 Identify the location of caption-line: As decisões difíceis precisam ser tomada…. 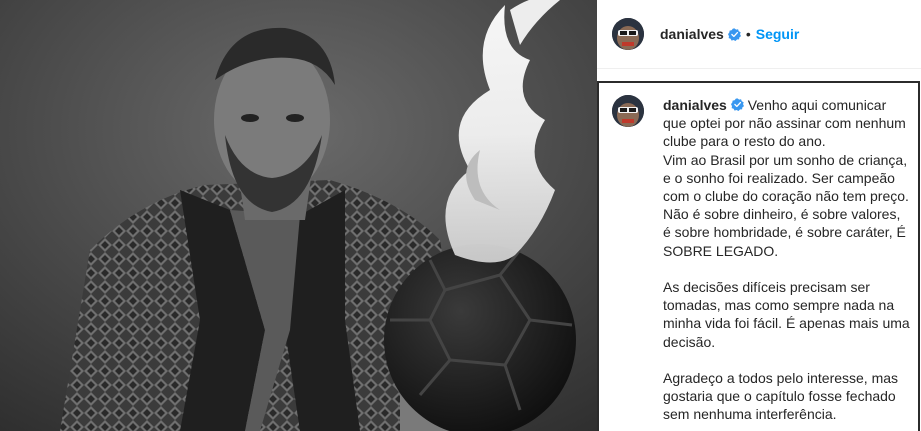
(786, 314).